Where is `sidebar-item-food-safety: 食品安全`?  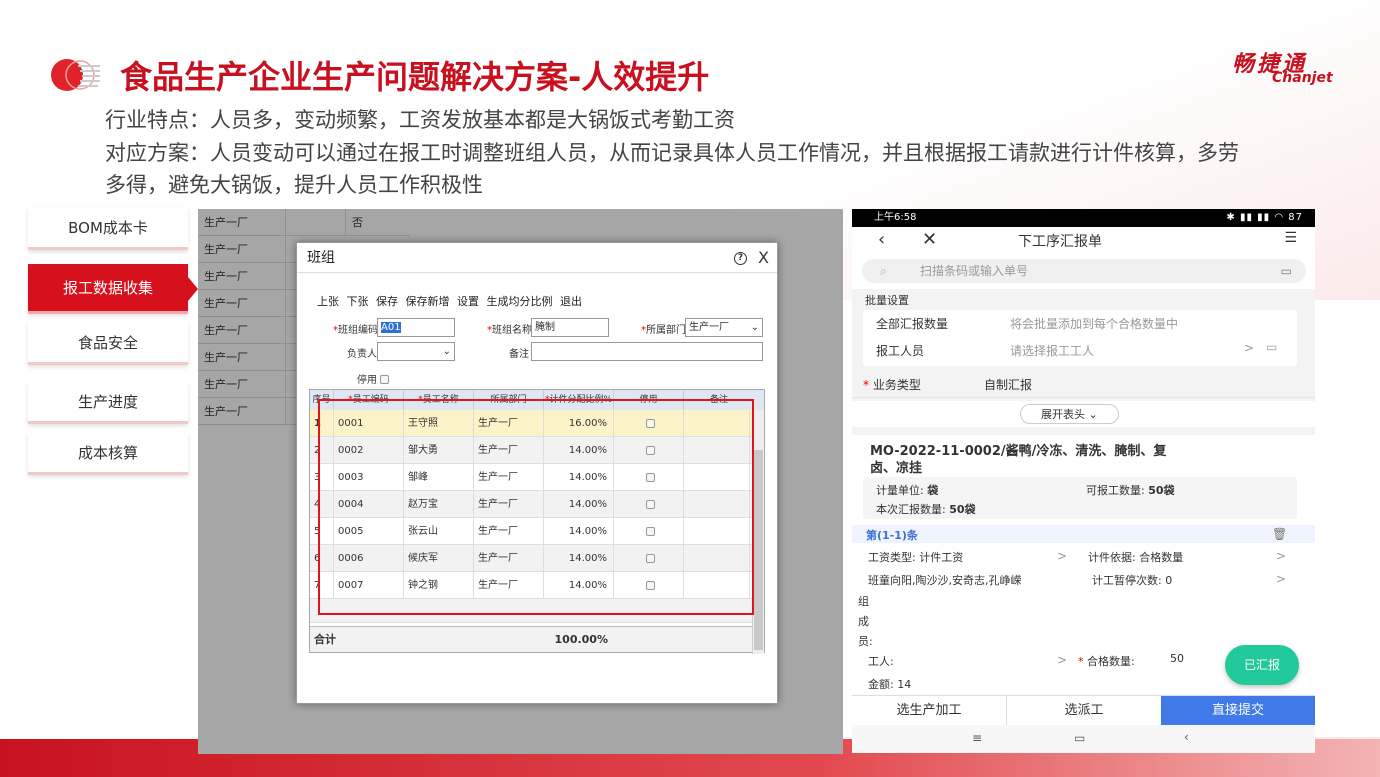 sidebar-item-food-safety: 食品安全 is located at coordinates (108, 344).